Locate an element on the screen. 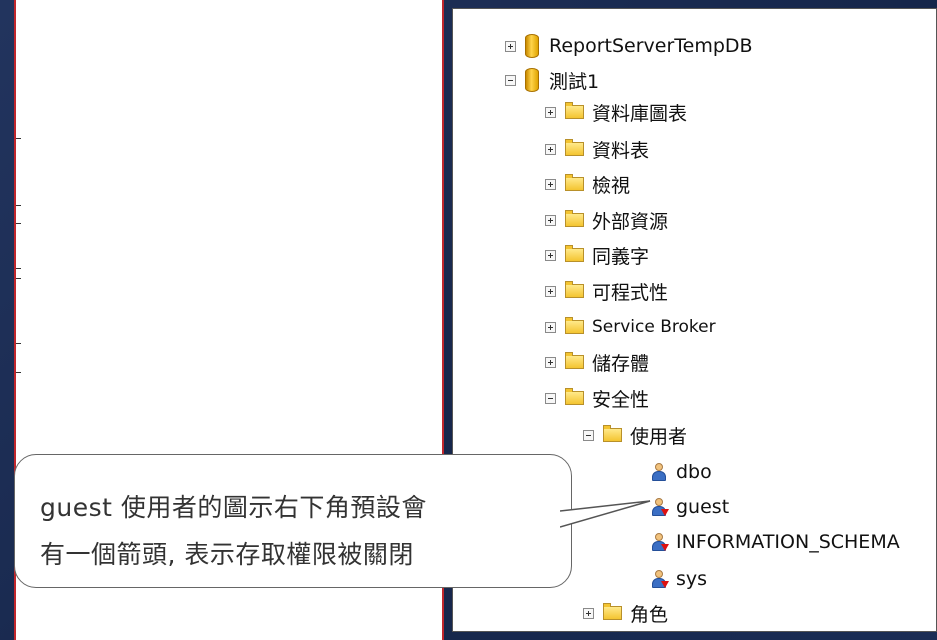 This screenshot has width=937, height=640. tree-node-user-sys: sys is located at coordinates (679, 579).